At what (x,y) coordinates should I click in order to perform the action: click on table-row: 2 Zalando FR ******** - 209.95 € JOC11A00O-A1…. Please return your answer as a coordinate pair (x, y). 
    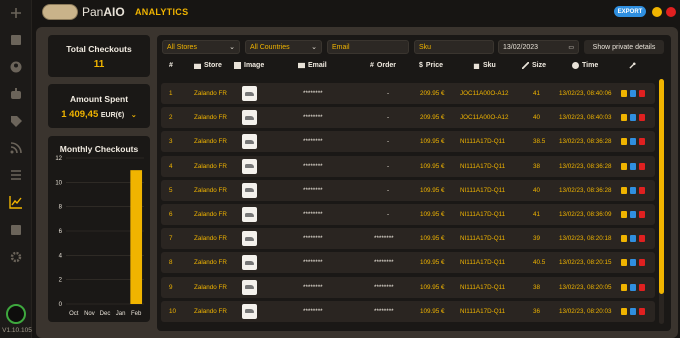
    Looking at the image, I should click on (408, 118).